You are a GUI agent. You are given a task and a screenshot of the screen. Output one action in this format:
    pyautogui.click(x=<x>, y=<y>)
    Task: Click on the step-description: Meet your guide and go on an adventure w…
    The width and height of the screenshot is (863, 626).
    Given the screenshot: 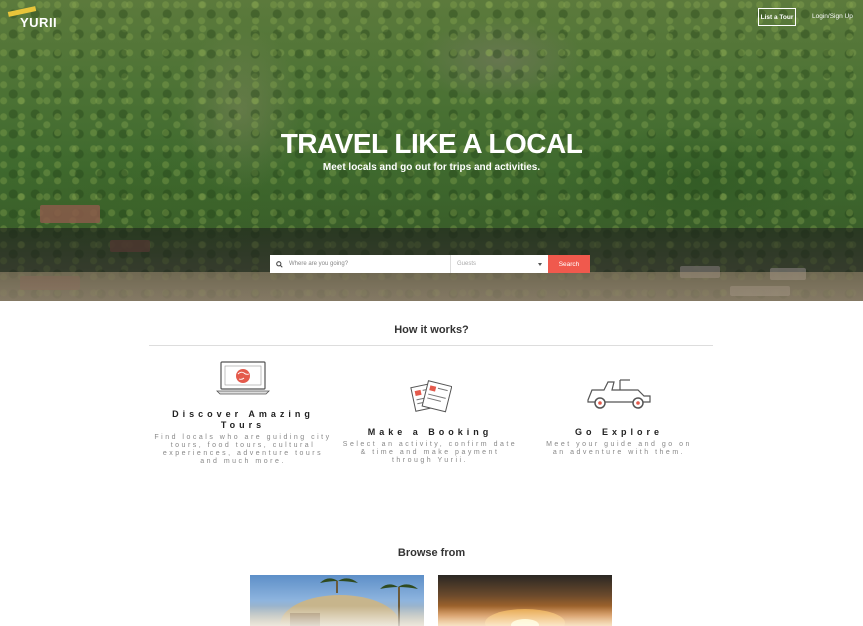 What is the action you would take?
    pyautogui.click(x=619, y=448)
    